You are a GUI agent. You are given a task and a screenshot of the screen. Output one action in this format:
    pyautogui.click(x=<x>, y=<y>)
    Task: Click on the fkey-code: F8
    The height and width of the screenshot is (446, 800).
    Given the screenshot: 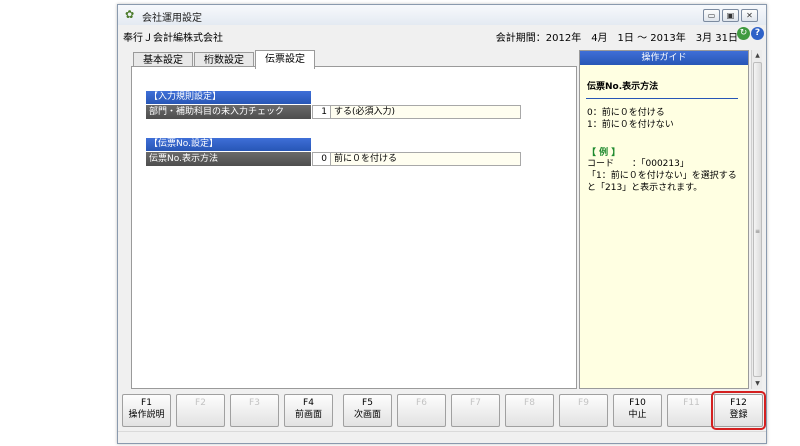 What is the action you would take?
    pyautogui.click(x=529, y=403)
    